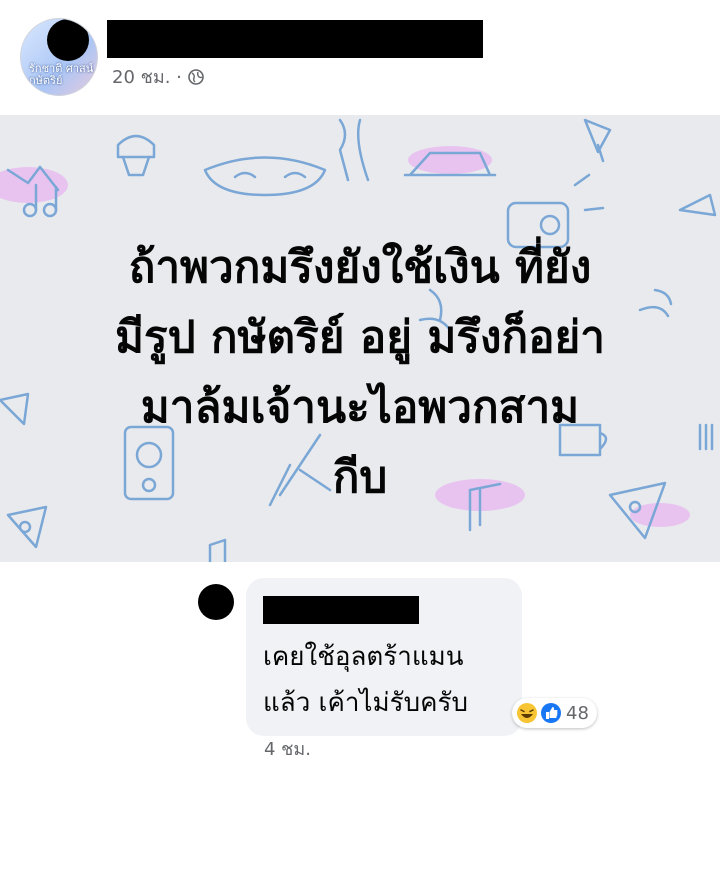  I want to click on post-text-line: กีบ, so click(360, 477).